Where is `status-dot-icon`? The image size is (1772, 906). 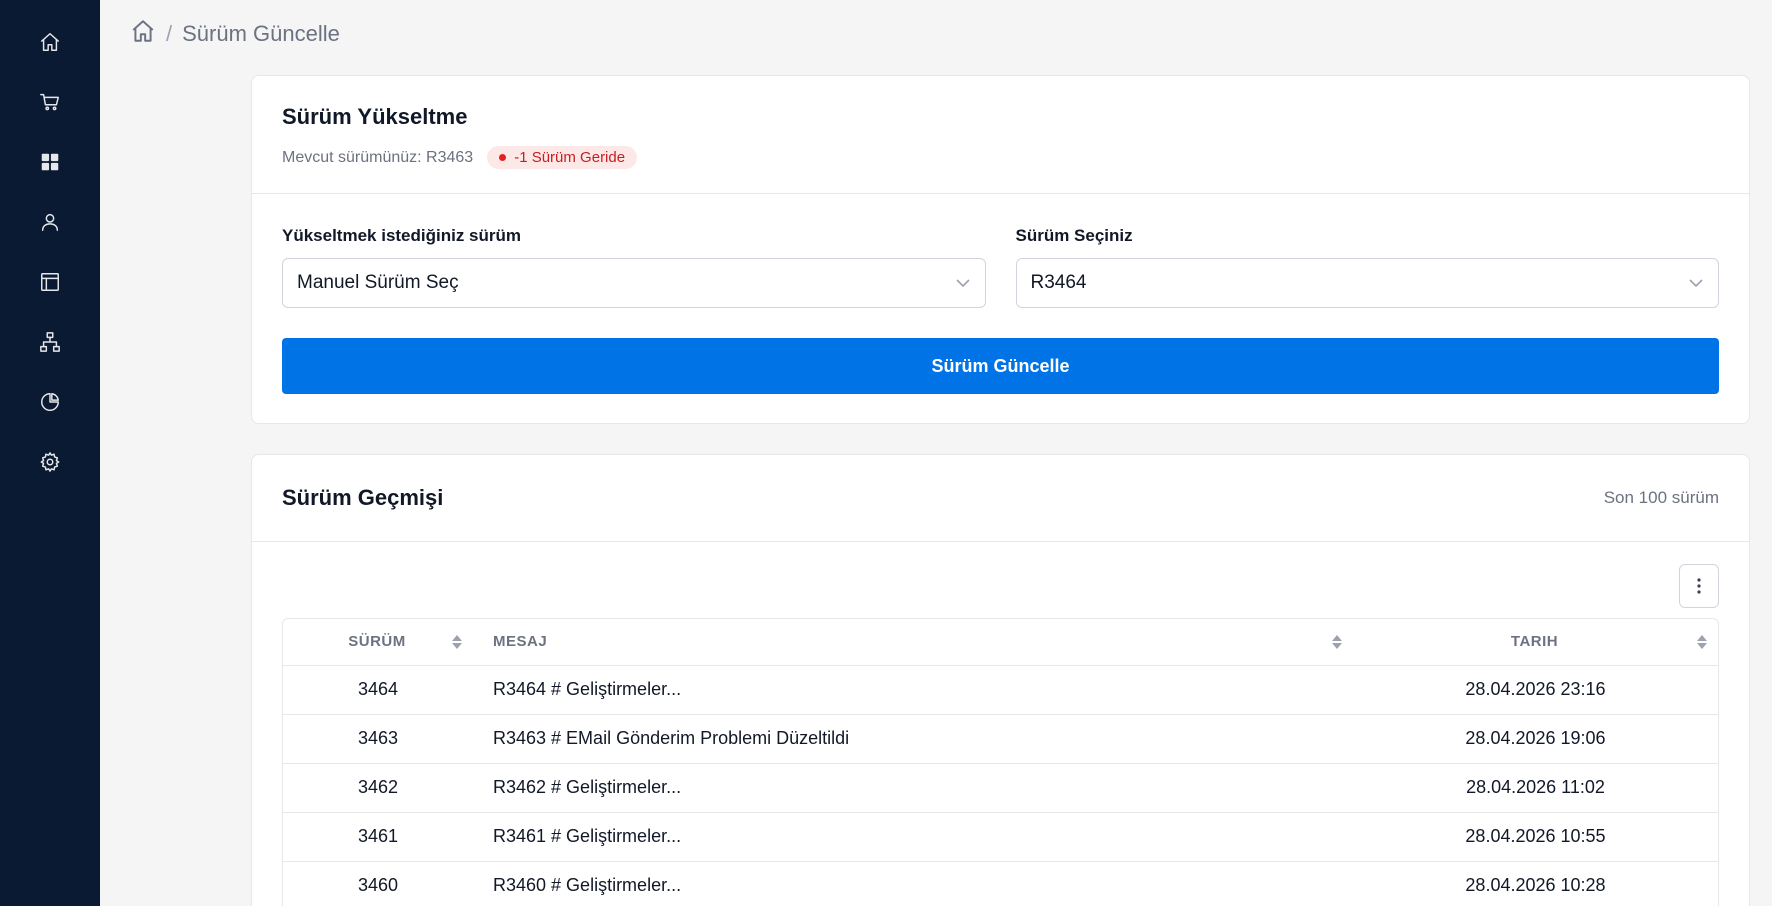 status-dot-icon is located at coordinates (503, 157).